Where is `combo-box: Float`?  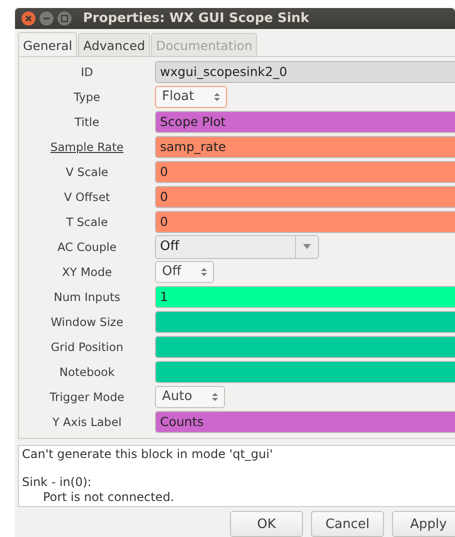
combo-box: Float is located at coordinates (191, 97).